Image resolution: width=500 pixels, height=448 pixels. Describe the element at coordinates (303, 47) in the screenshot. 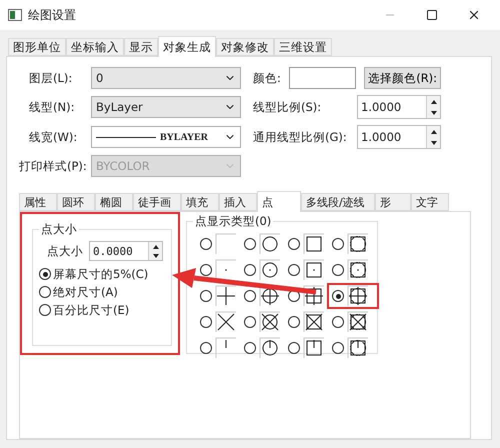

I see `tab: 三维设置` at that location.